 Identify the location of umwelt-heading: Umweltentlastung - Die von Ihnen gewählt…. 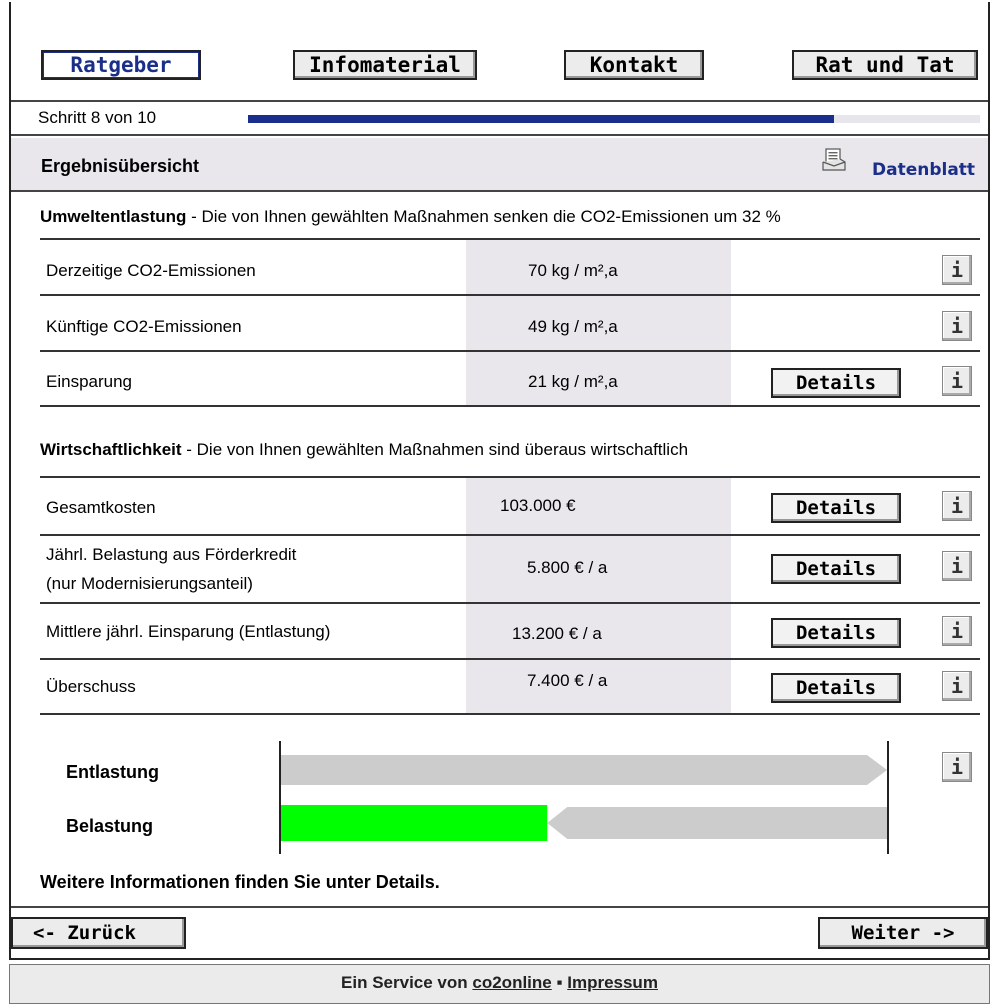
(410, 217).